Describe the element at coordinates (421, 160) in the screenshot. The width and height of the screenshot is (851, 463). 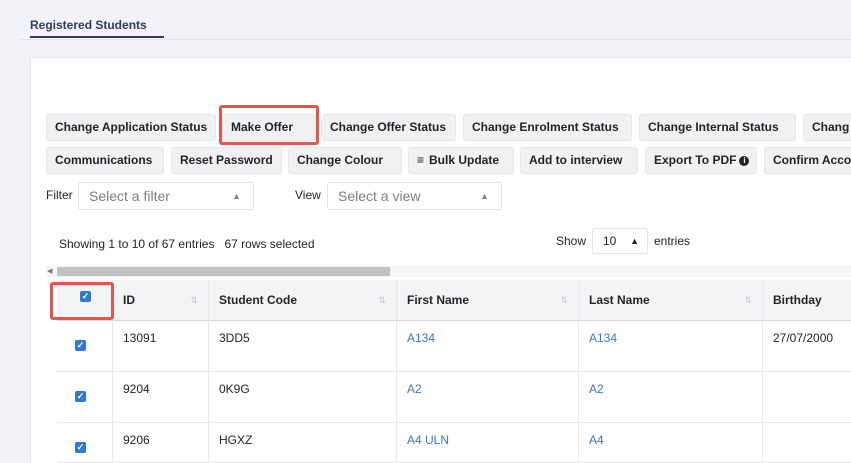
I see `list-icon: ≡` at that location.